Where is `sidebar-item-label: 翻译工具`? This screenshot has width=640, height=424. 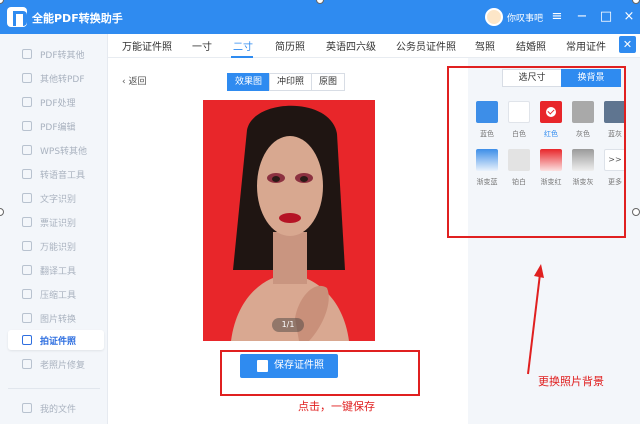 sidebar-item-label: 翻译工具 is located at coordinates (58, 272).